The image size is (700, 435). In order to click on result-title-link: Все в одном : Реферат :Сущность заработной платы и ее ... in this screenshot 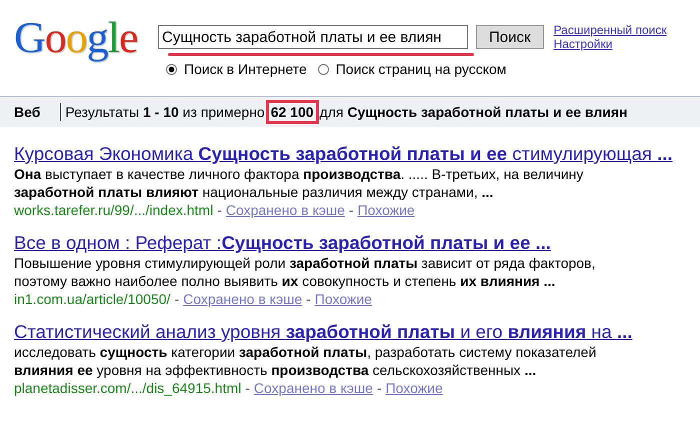, I will do `click(282, 243)`.